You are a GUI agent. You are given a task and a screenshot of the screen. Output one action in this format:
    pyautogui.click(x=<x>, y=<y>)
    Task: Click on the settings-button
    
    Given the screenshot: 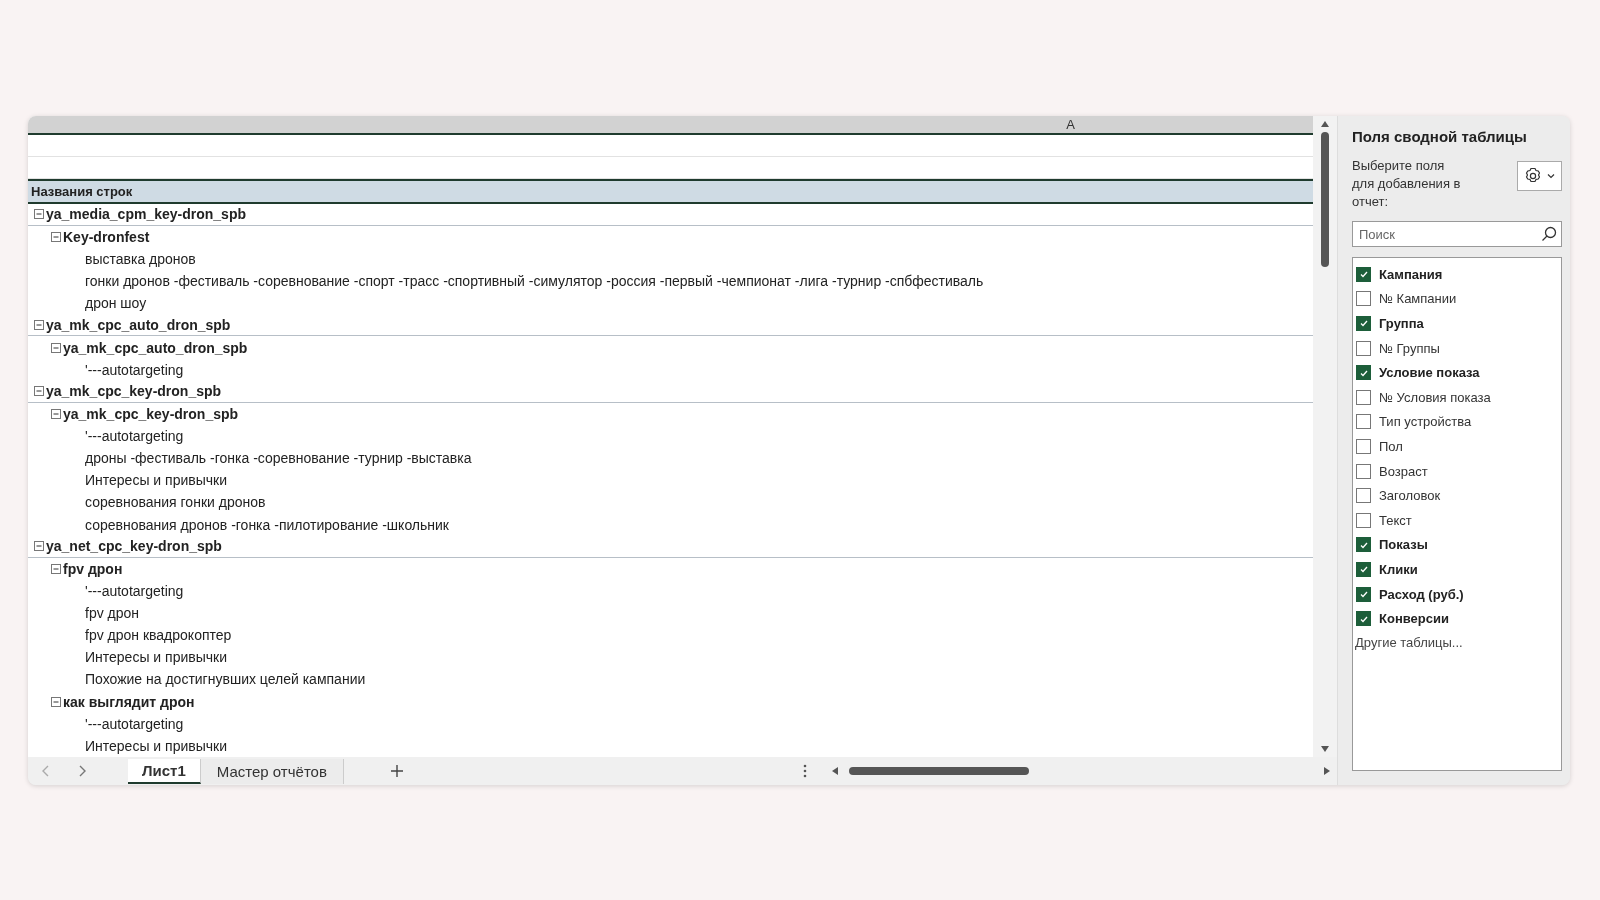 What is the action you would take?
    pyautogui.click(x=1539, y=176)
    